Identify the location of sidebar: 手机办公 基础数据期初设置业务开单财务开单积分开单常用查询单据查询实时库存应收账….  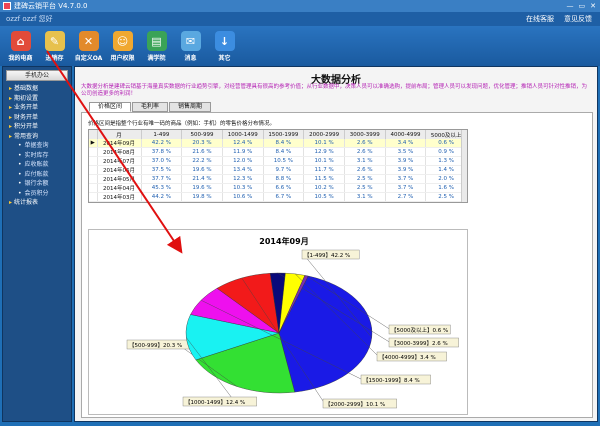
(37, 244).